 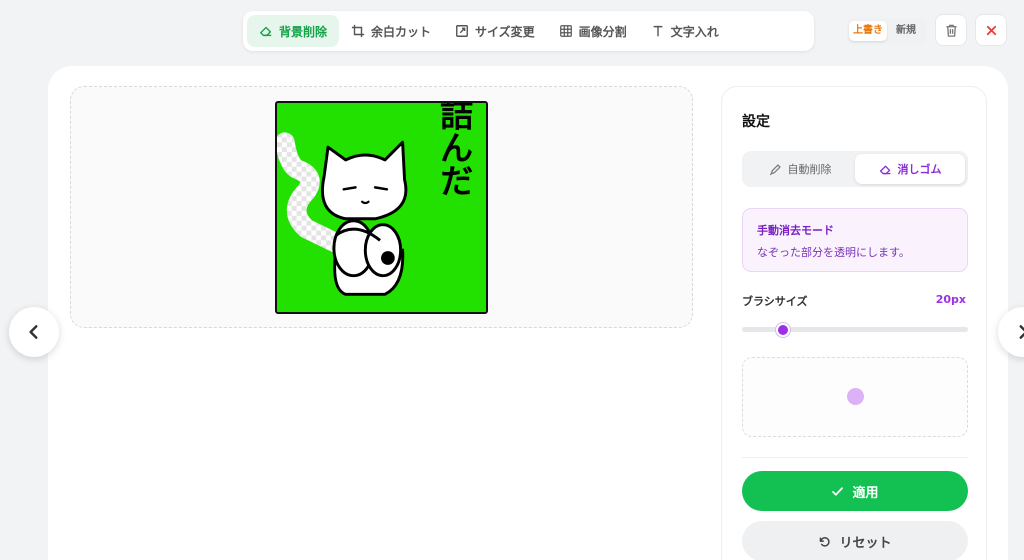 I want to click on tab-label: サイズ変更, so click(x=505, y=31).